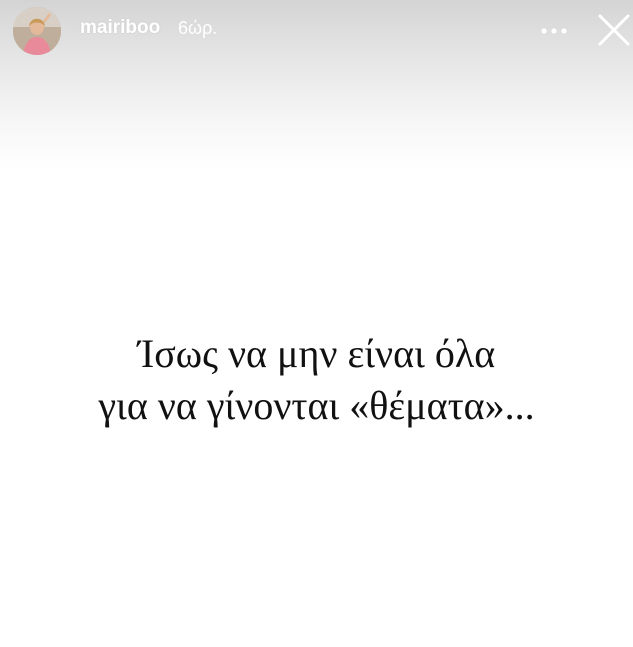  I want to click on story-header: mairiboo 6ώρ., so click(316, 31).